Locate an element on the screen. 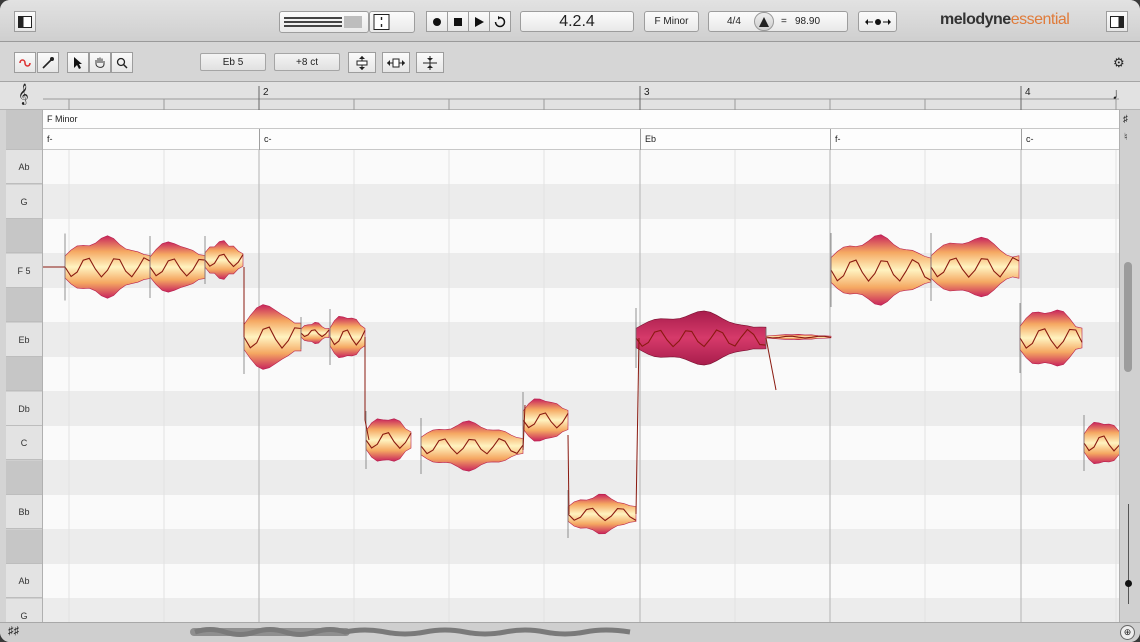  note-value-icon: ♩ is located at coordinates (1120, 95).